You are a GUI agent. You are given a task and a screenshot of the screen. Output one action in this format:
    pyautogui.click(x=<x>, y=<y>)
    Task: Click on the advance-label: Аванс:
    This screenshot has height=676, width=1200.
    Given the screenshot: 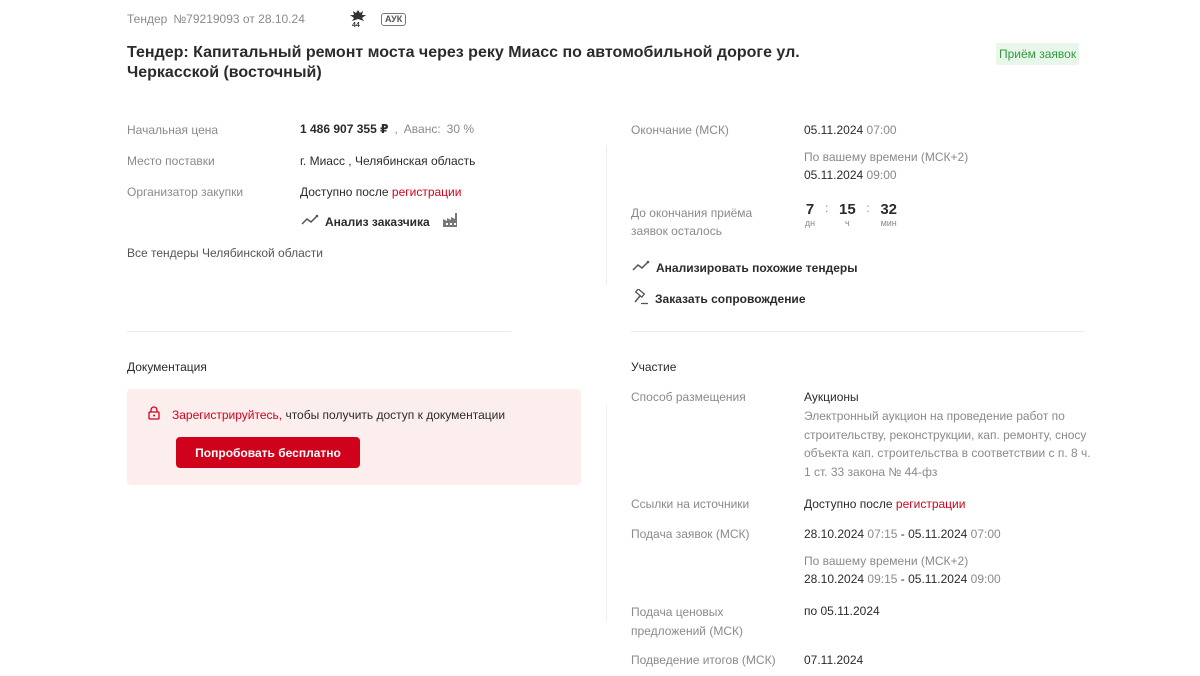 What is the action you would take?
    pyautogui.click(x=422, y=129)
    